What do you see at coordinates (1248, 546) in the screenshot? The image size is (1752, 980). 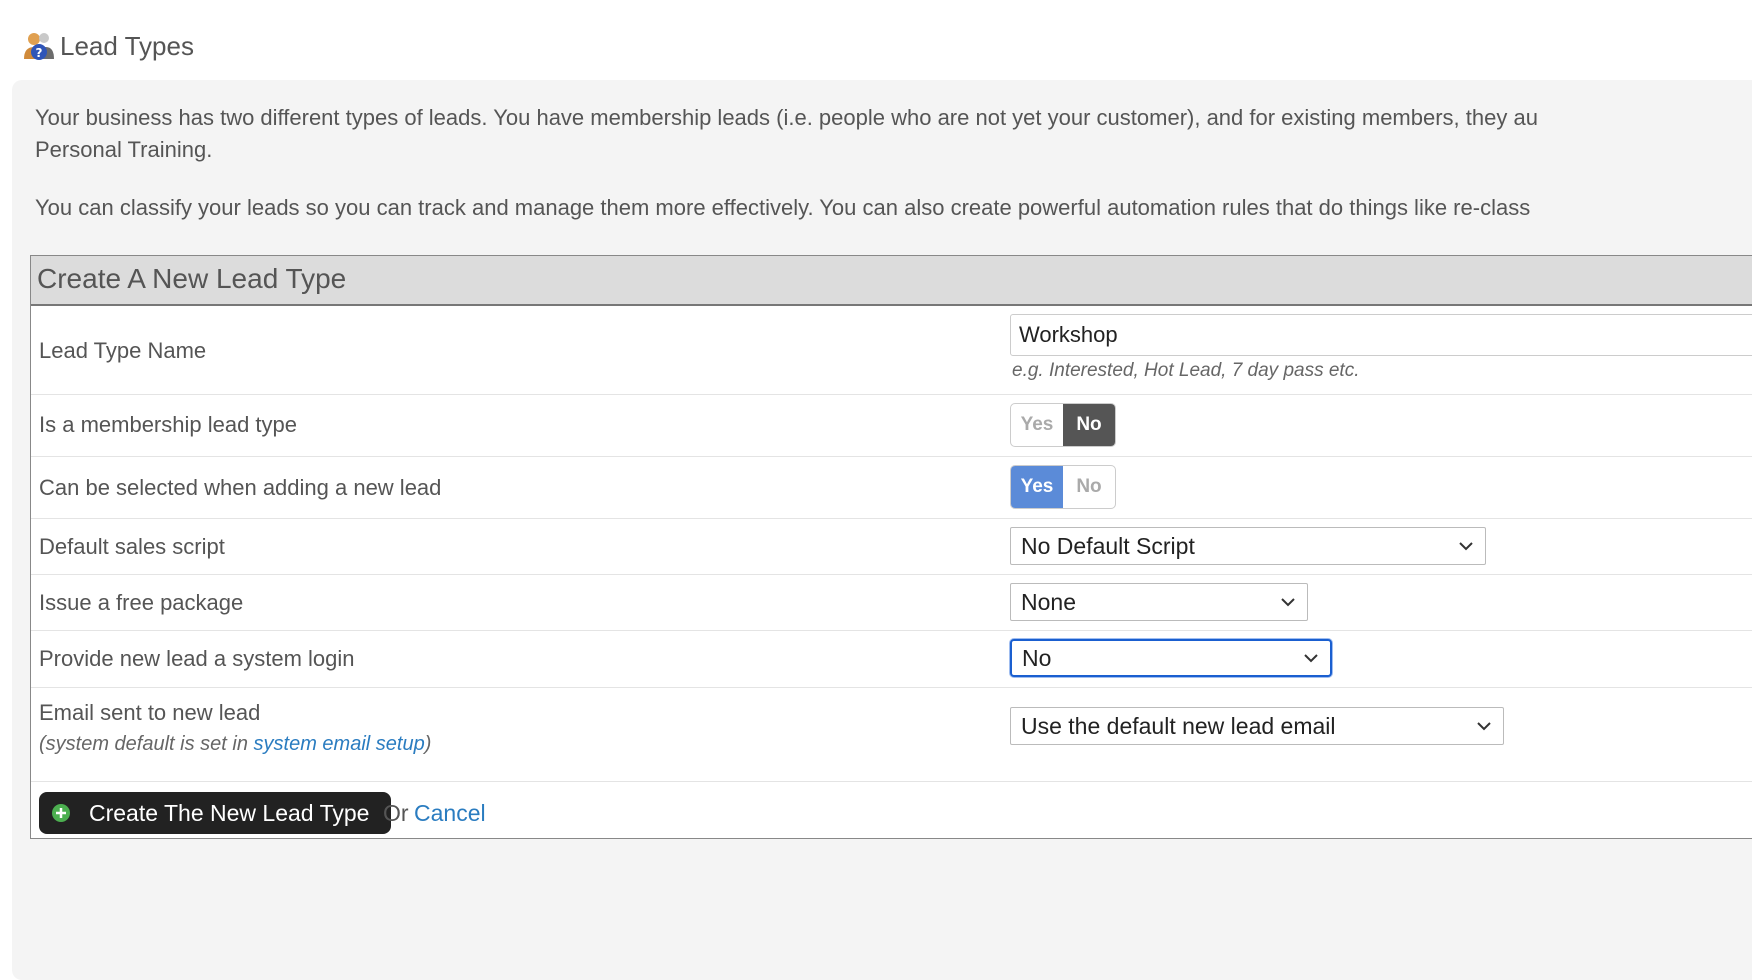 I see `sales-script-select: No Default Script` at bounding box center [1248, 546].